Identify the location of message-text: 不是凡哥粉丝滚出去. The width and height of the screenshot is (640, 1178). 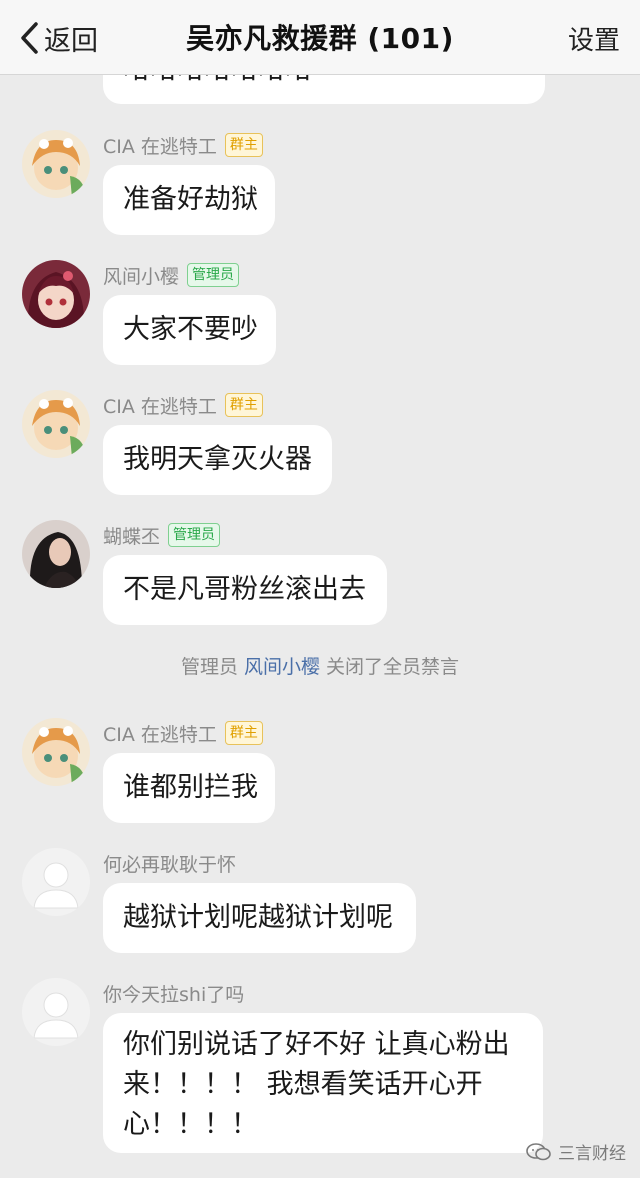
(244, 589).